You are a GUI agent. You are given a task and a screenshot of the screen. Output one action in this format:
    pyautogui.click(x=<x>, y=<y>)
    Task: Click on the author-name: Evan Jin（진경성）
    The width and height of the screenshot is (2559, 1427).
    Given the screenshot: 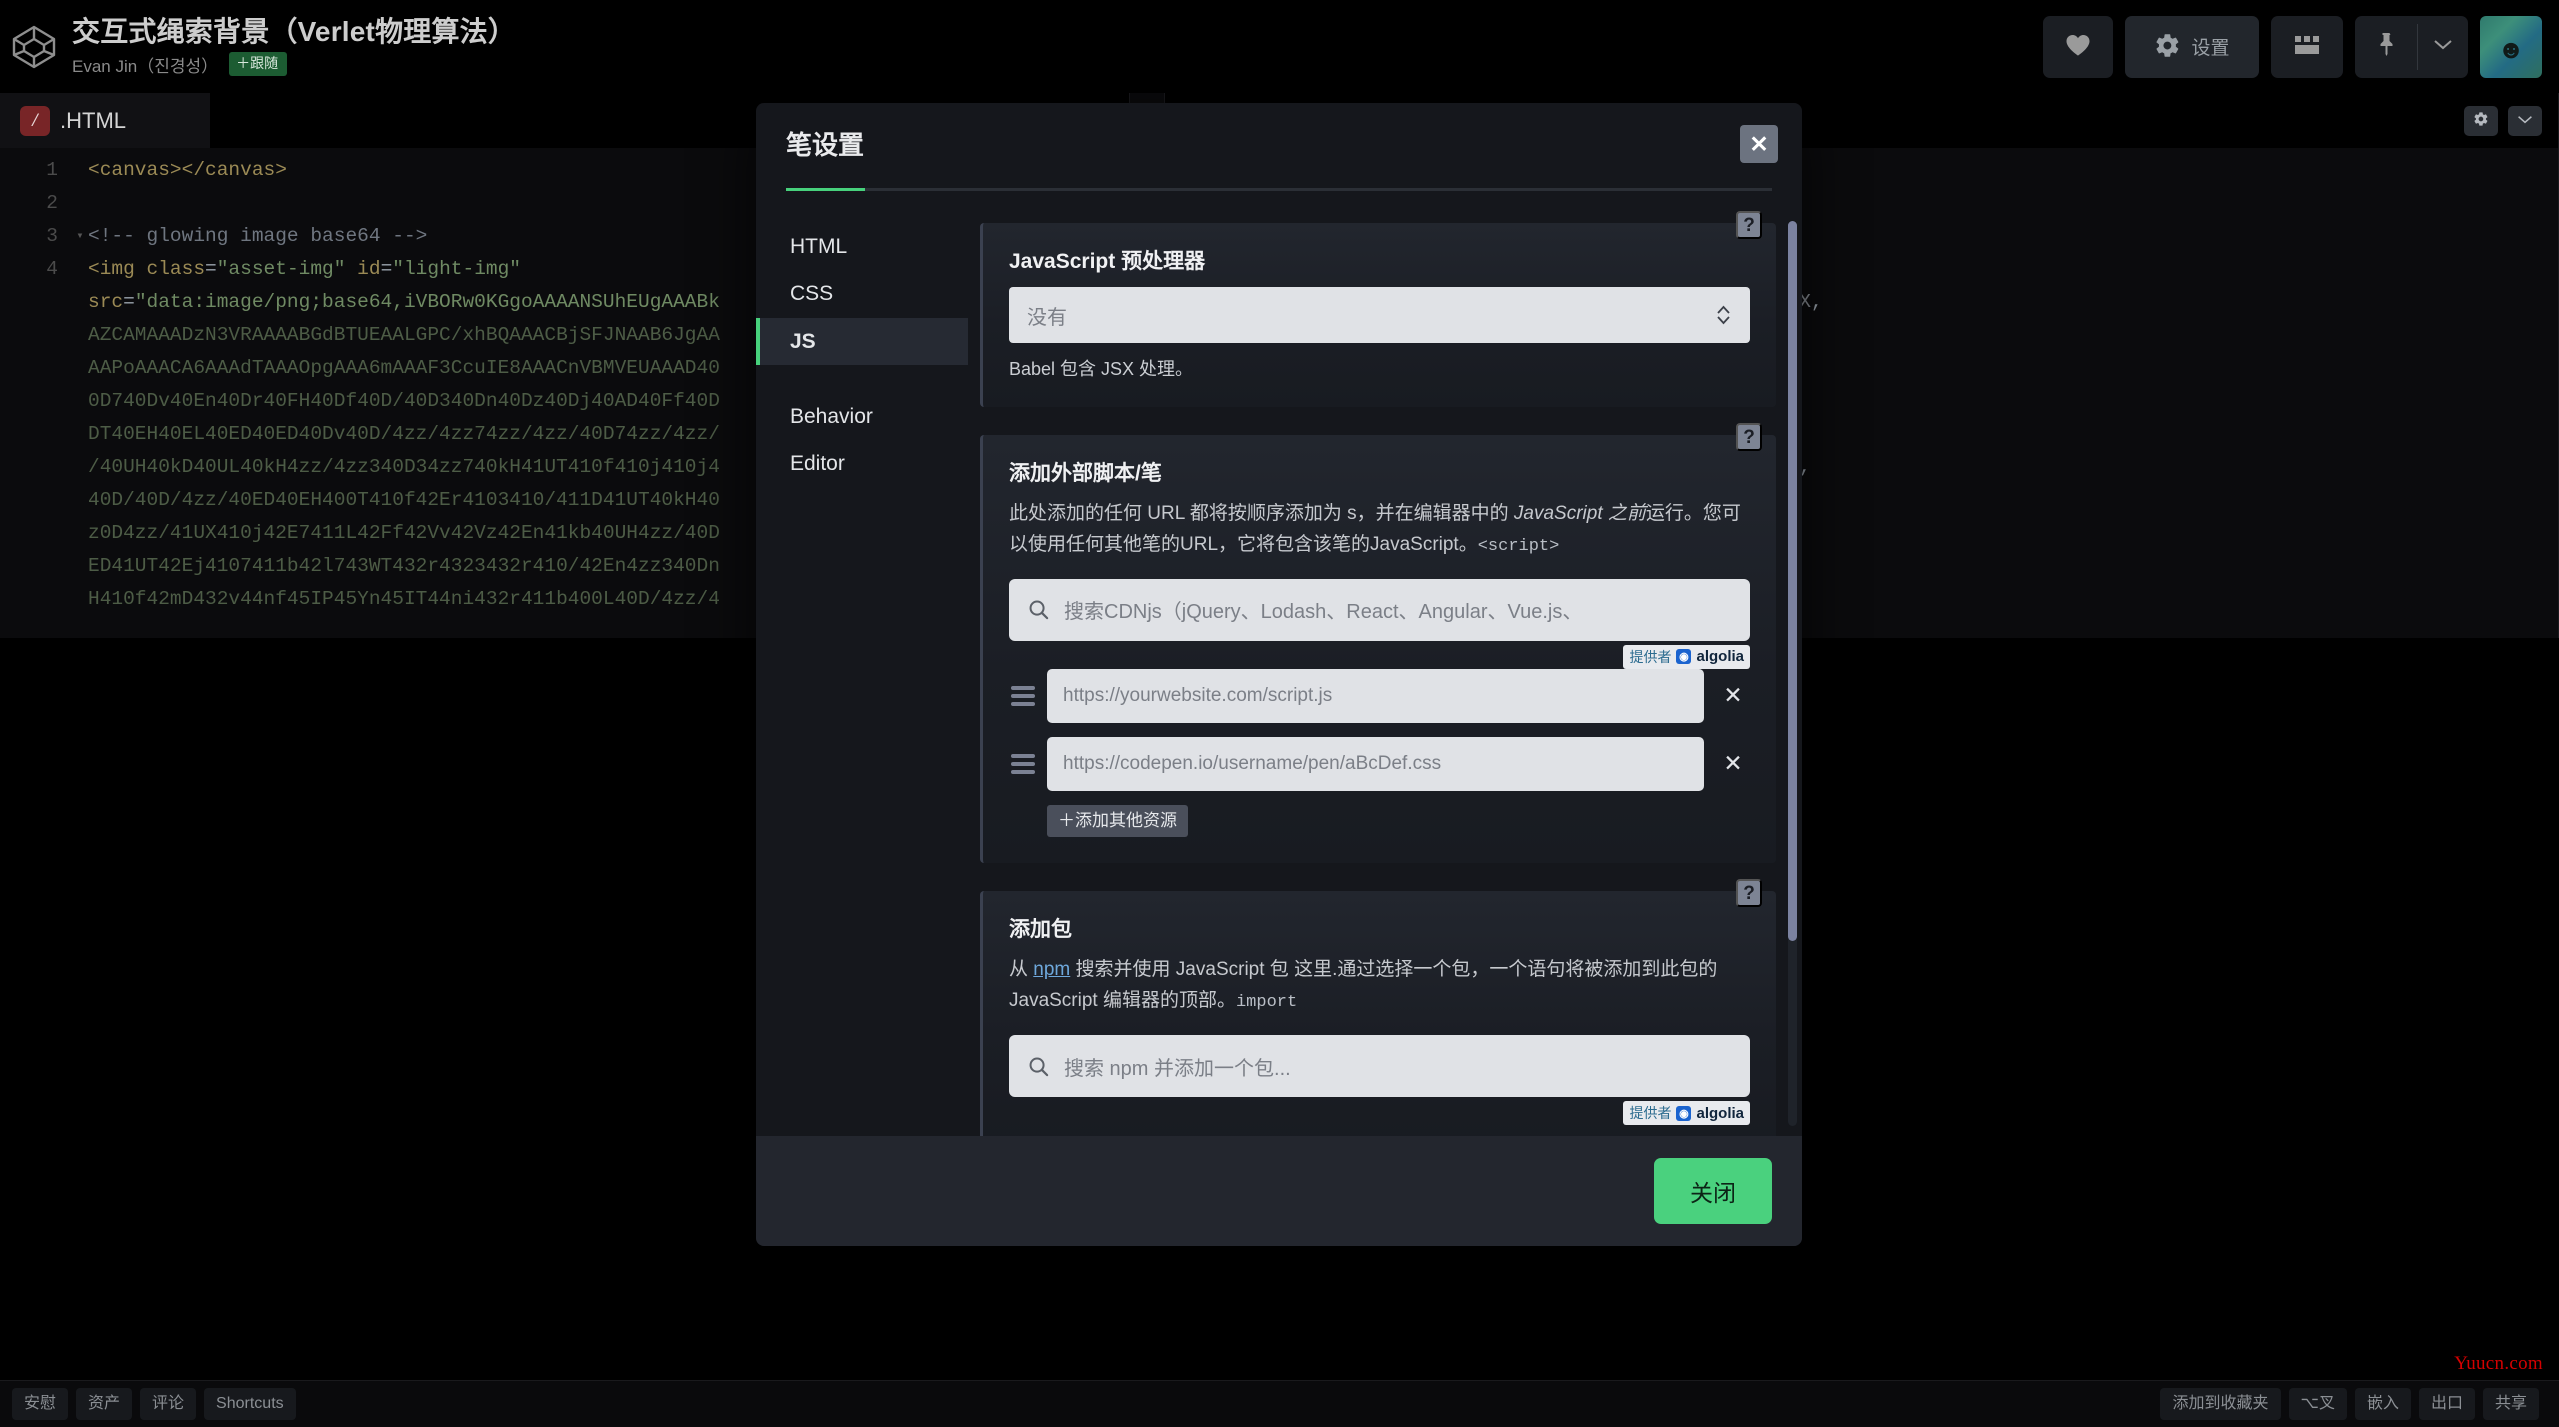 What is the action you would take?
    pyautogui.click(x=145, y=64)
    